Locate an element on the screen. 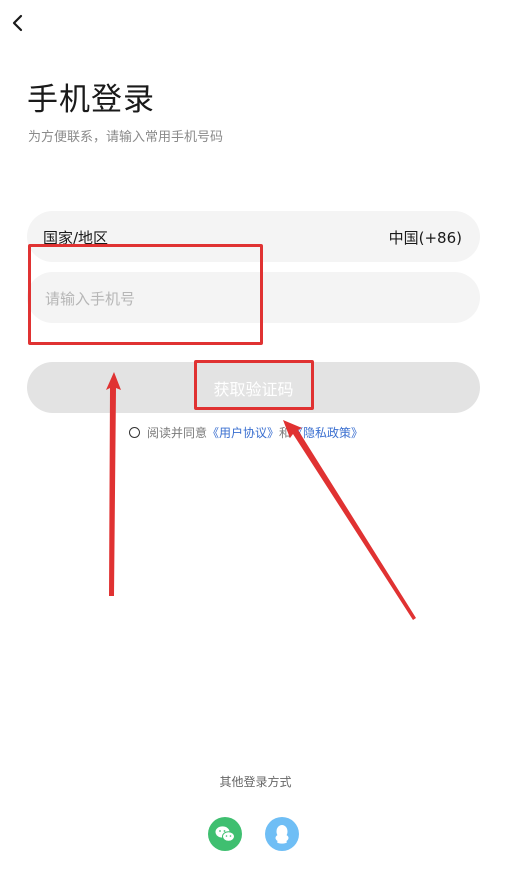  annotation-arrow-left is located at coordinates (113, 484).